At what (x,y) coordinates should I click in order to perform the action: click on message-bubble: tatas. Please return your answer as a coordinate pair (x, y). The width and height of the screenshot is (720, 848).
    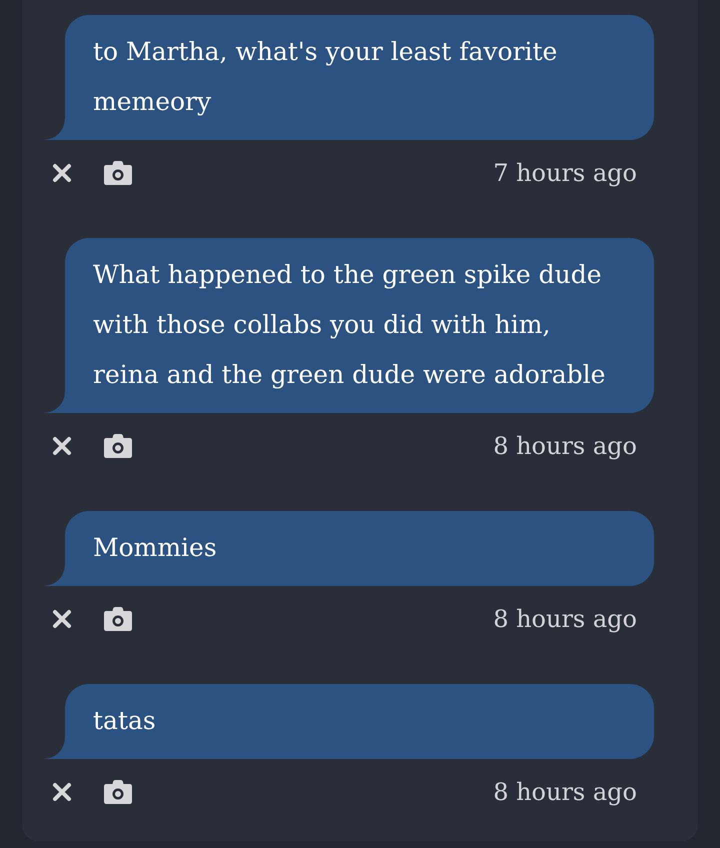
    Looking at the image, I should click on (349, 721).